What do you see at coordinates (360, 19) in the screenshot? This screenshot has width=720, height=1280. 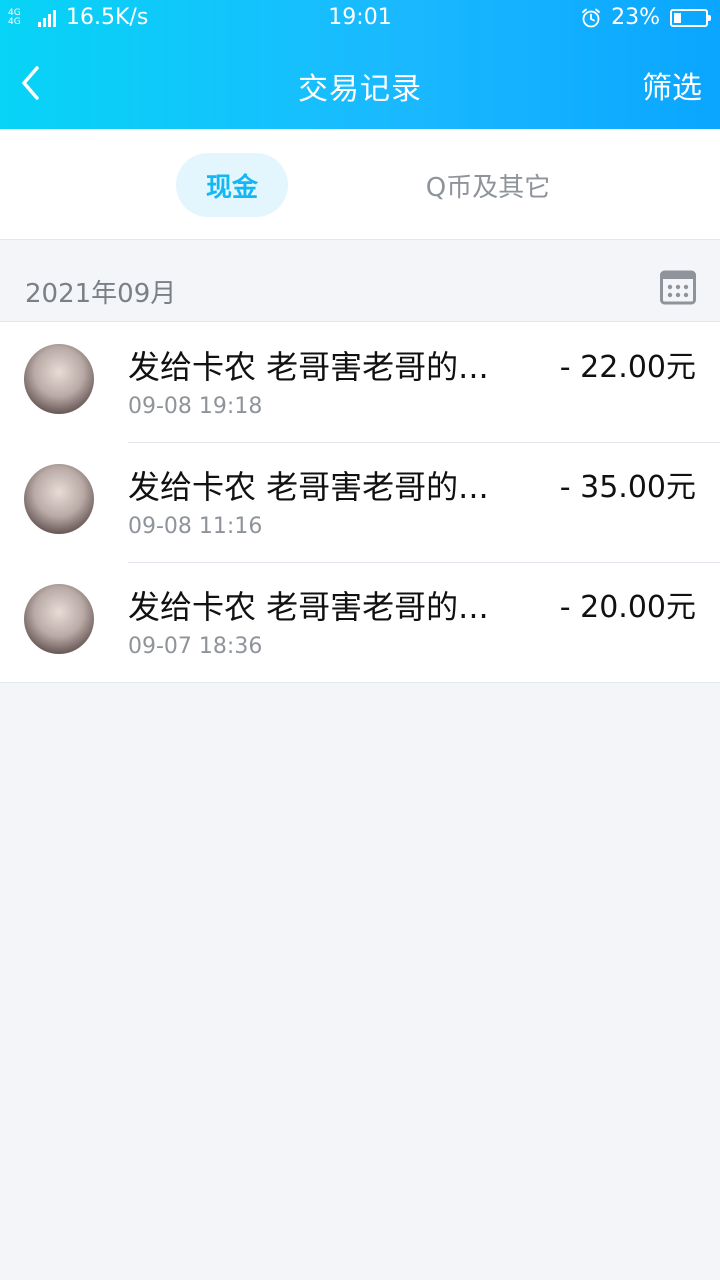 I see `status-bar: 4G 4G 16.5K/s 19:01 23%` at bounding box center [360, 19].